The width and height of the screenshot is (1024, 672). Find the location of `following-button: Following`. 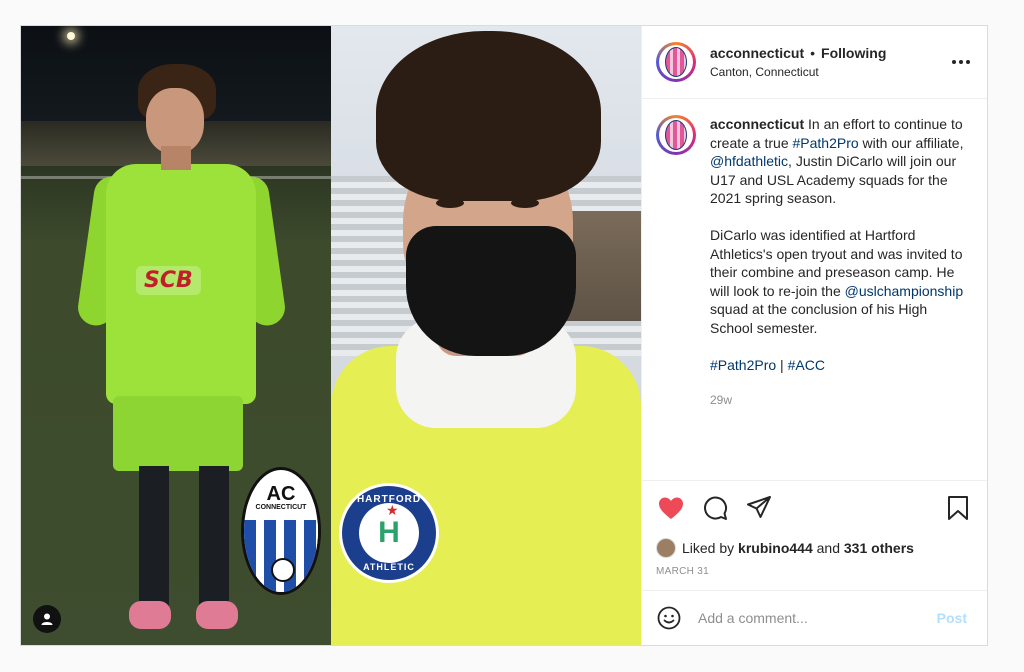

following-button: Following is located at coordinates (853, 53).